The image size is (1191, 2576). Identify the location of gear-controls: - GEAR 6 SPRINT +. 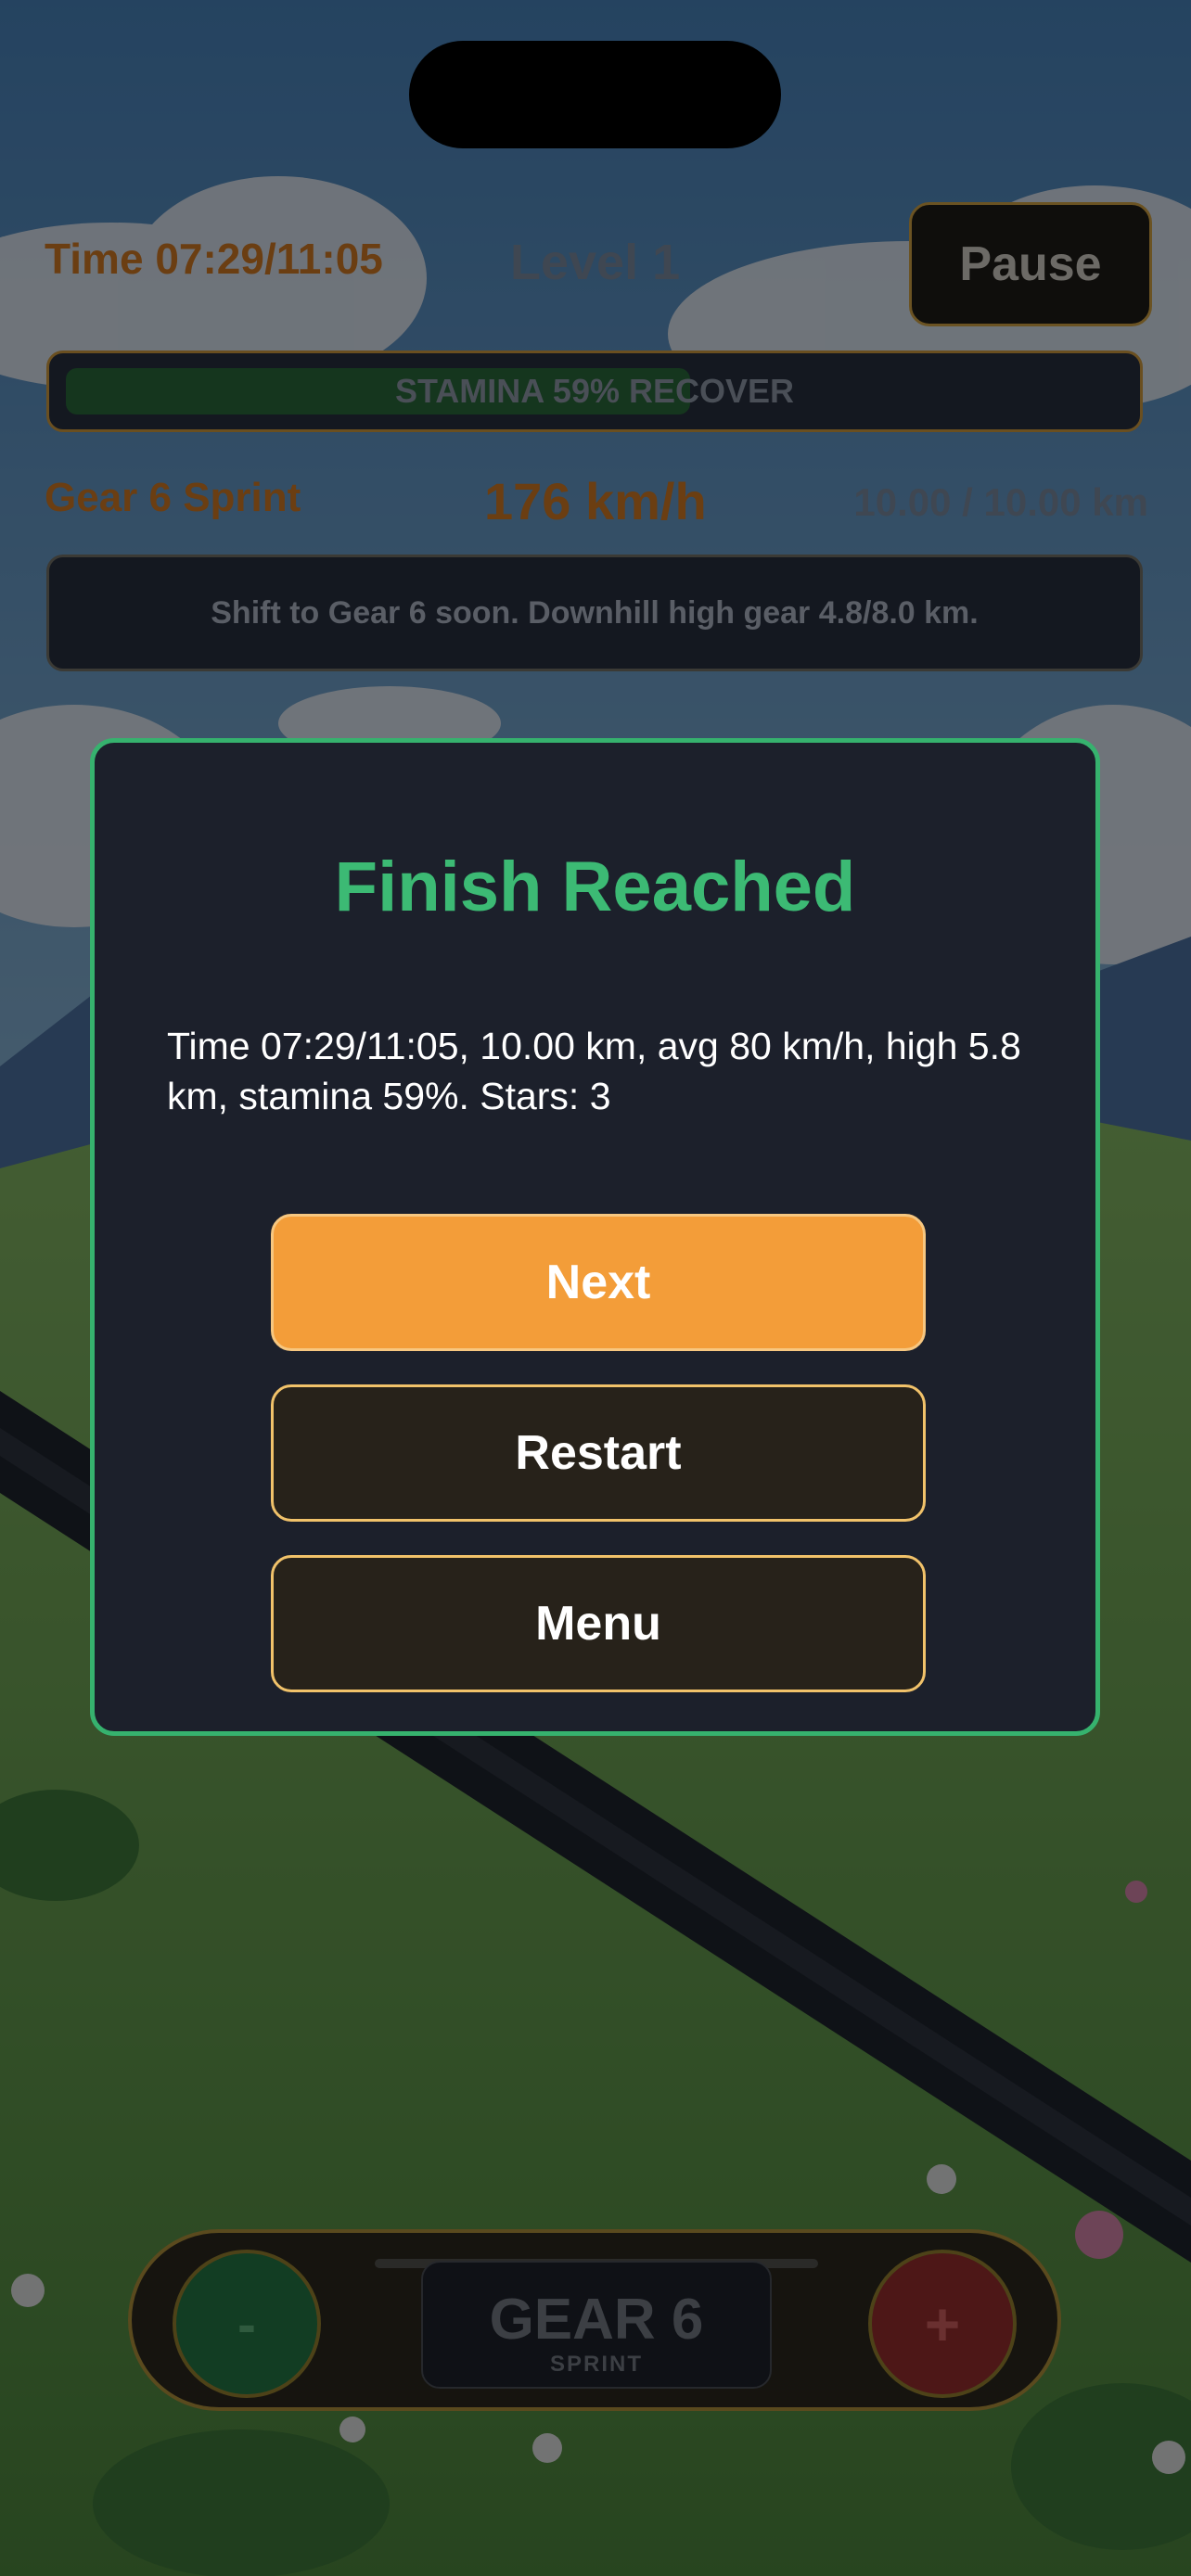
(594, 2320).